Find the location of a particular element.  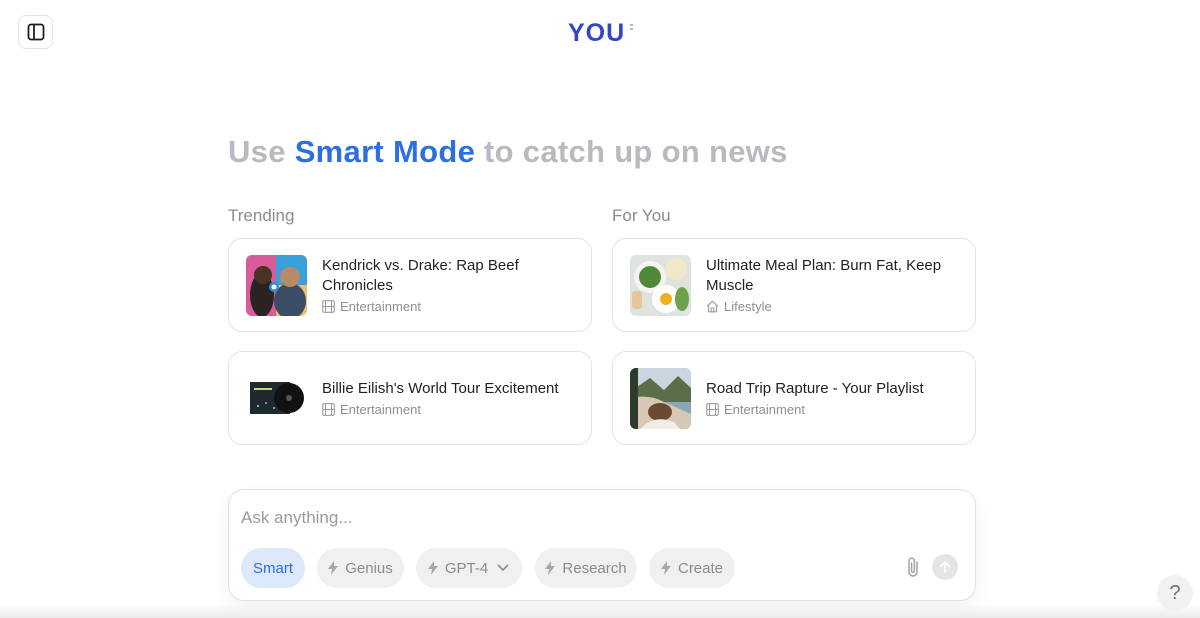

billie-eilish-thumbnail is located at coordinates (276, 398).